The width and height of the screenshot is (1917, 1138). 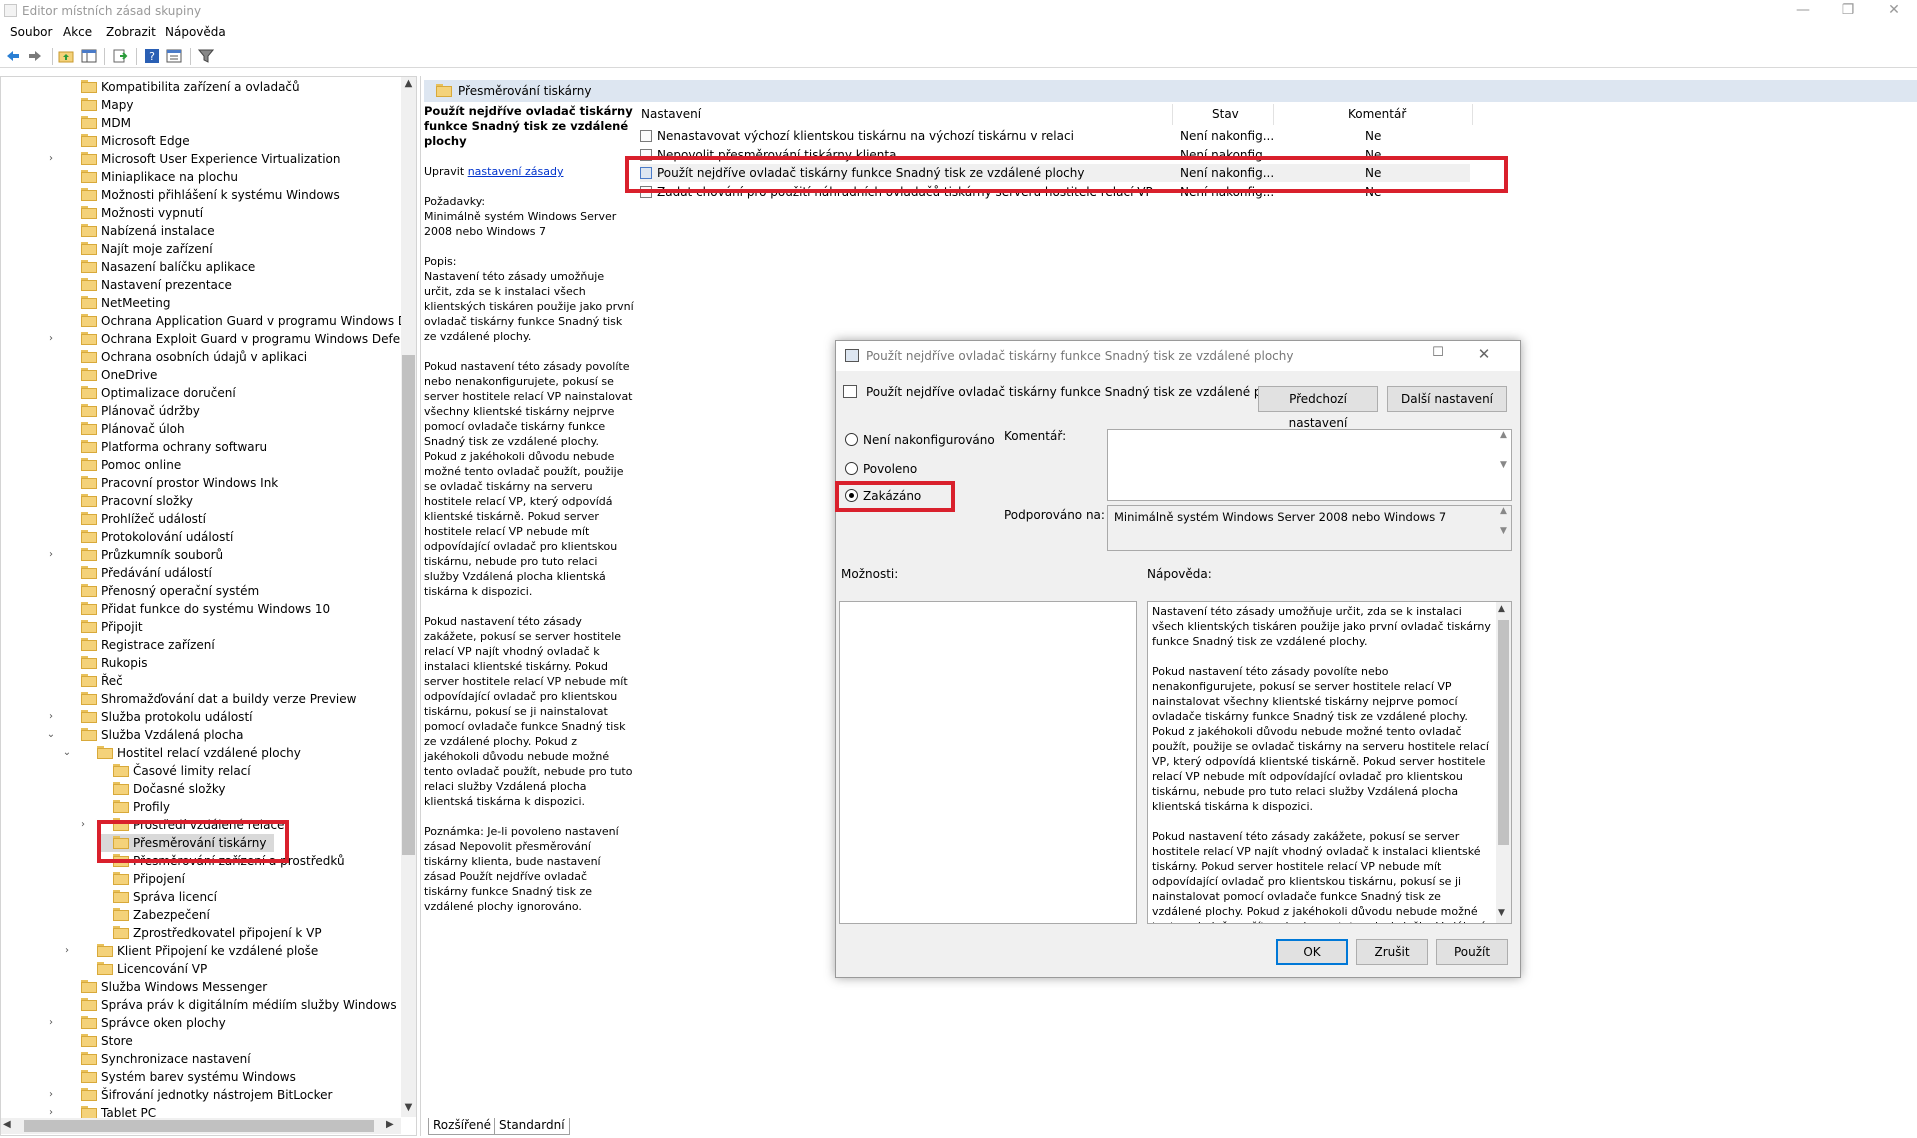 I want to click on tree-node: Nasazení balíčku aplikace, so click(x=201, y=267).